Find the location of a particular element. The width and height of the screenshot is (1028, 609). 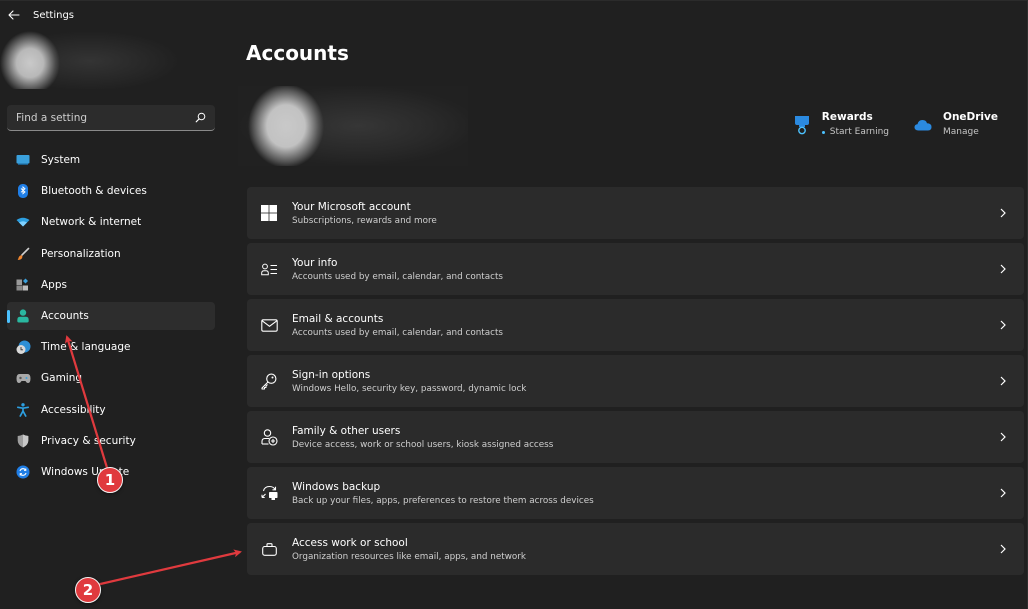

search-box is located at coordinates (111, 118).